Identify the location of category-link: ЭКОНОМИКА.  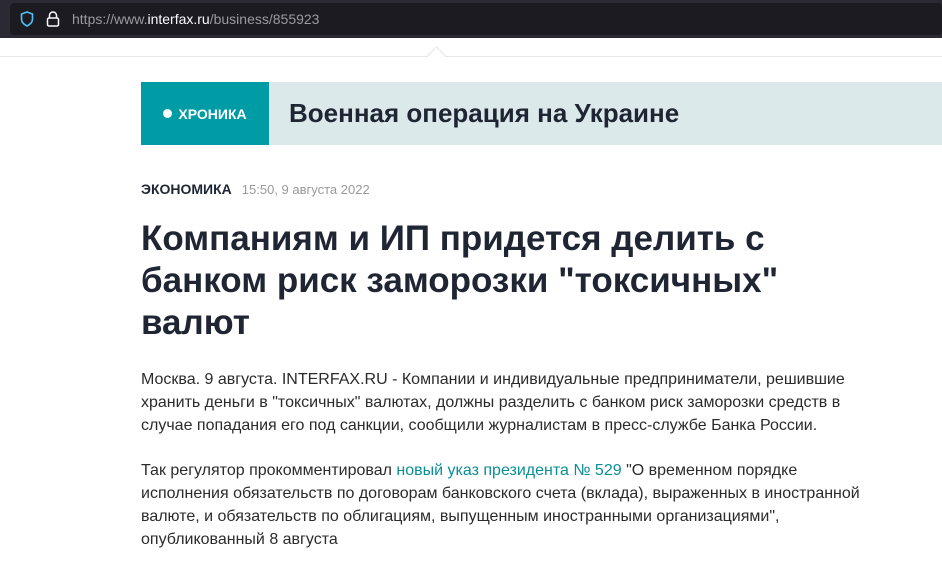
(186, 189).